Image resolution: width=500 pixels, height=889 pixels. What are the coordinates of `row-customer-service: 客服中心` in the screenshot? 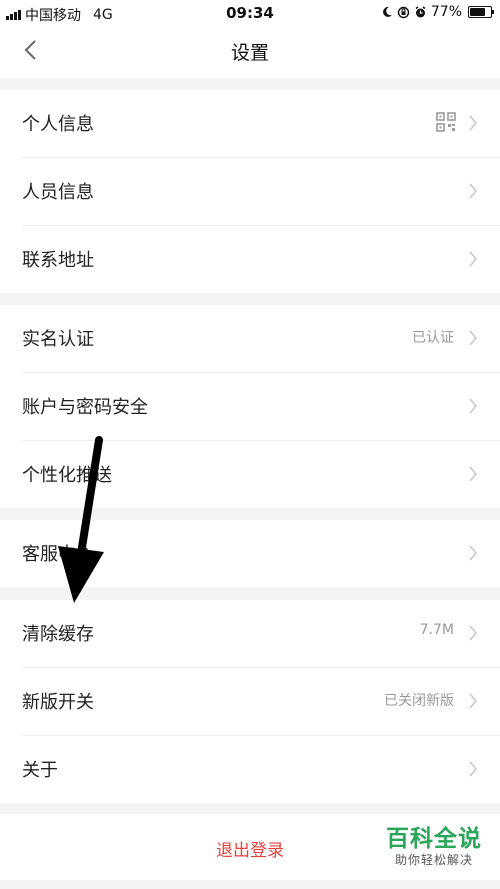 It's located at (261, 553).